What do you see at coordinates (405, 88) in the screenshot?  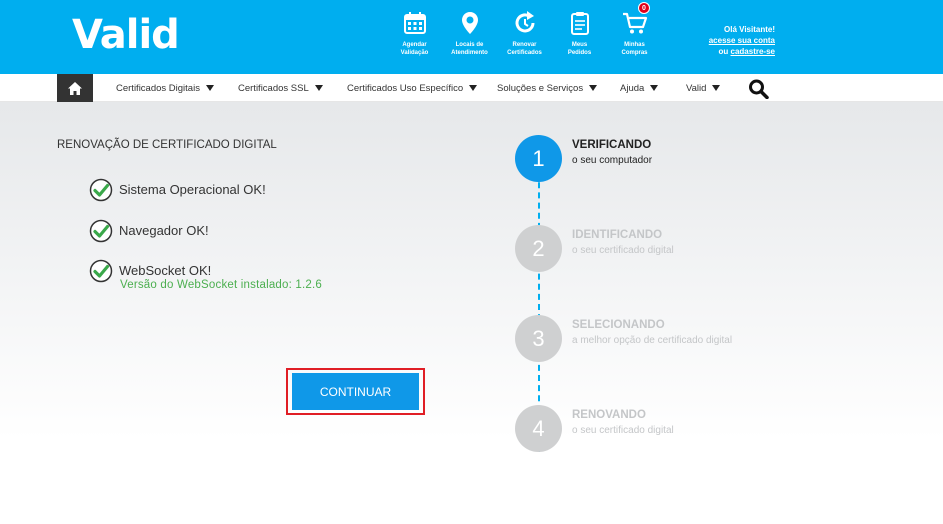 I see `nav-label: Certificados Uso Específico` at bounding box center [405, 88].